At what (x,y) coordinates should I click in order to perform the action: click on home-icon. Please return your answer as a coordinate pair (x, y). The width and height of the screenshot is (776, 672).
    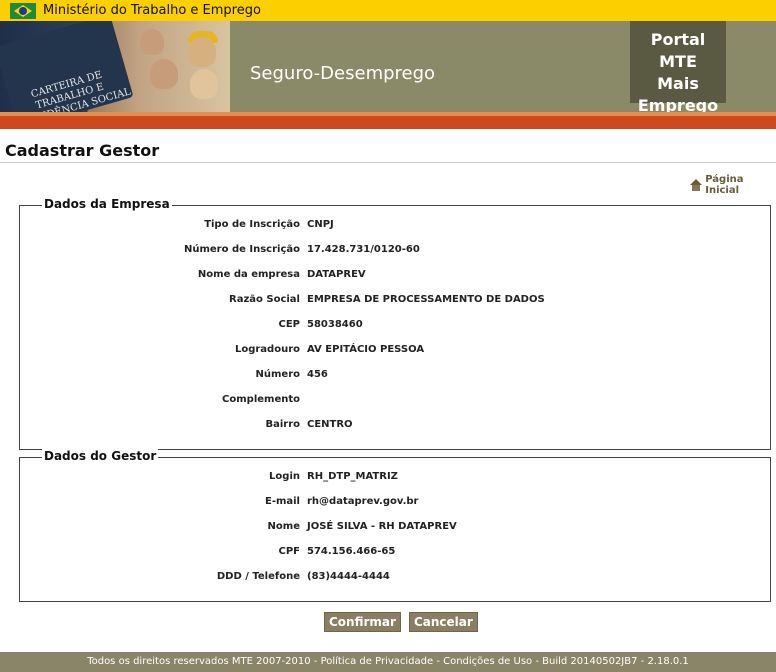
    Looking at the image, I should click on (696, 185).